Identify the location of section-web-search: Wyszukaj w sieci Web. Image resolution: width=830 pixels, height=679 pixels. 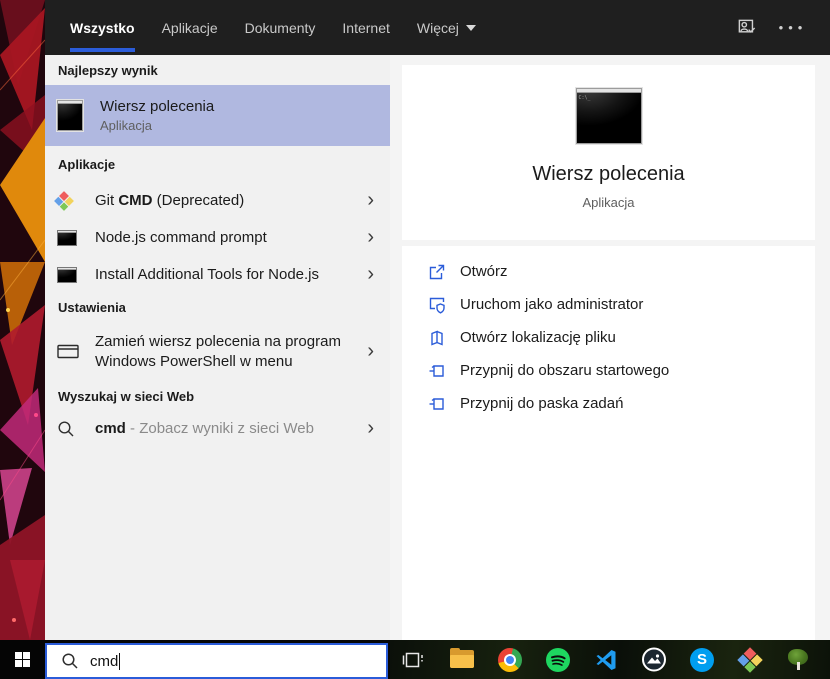
(126, 396).